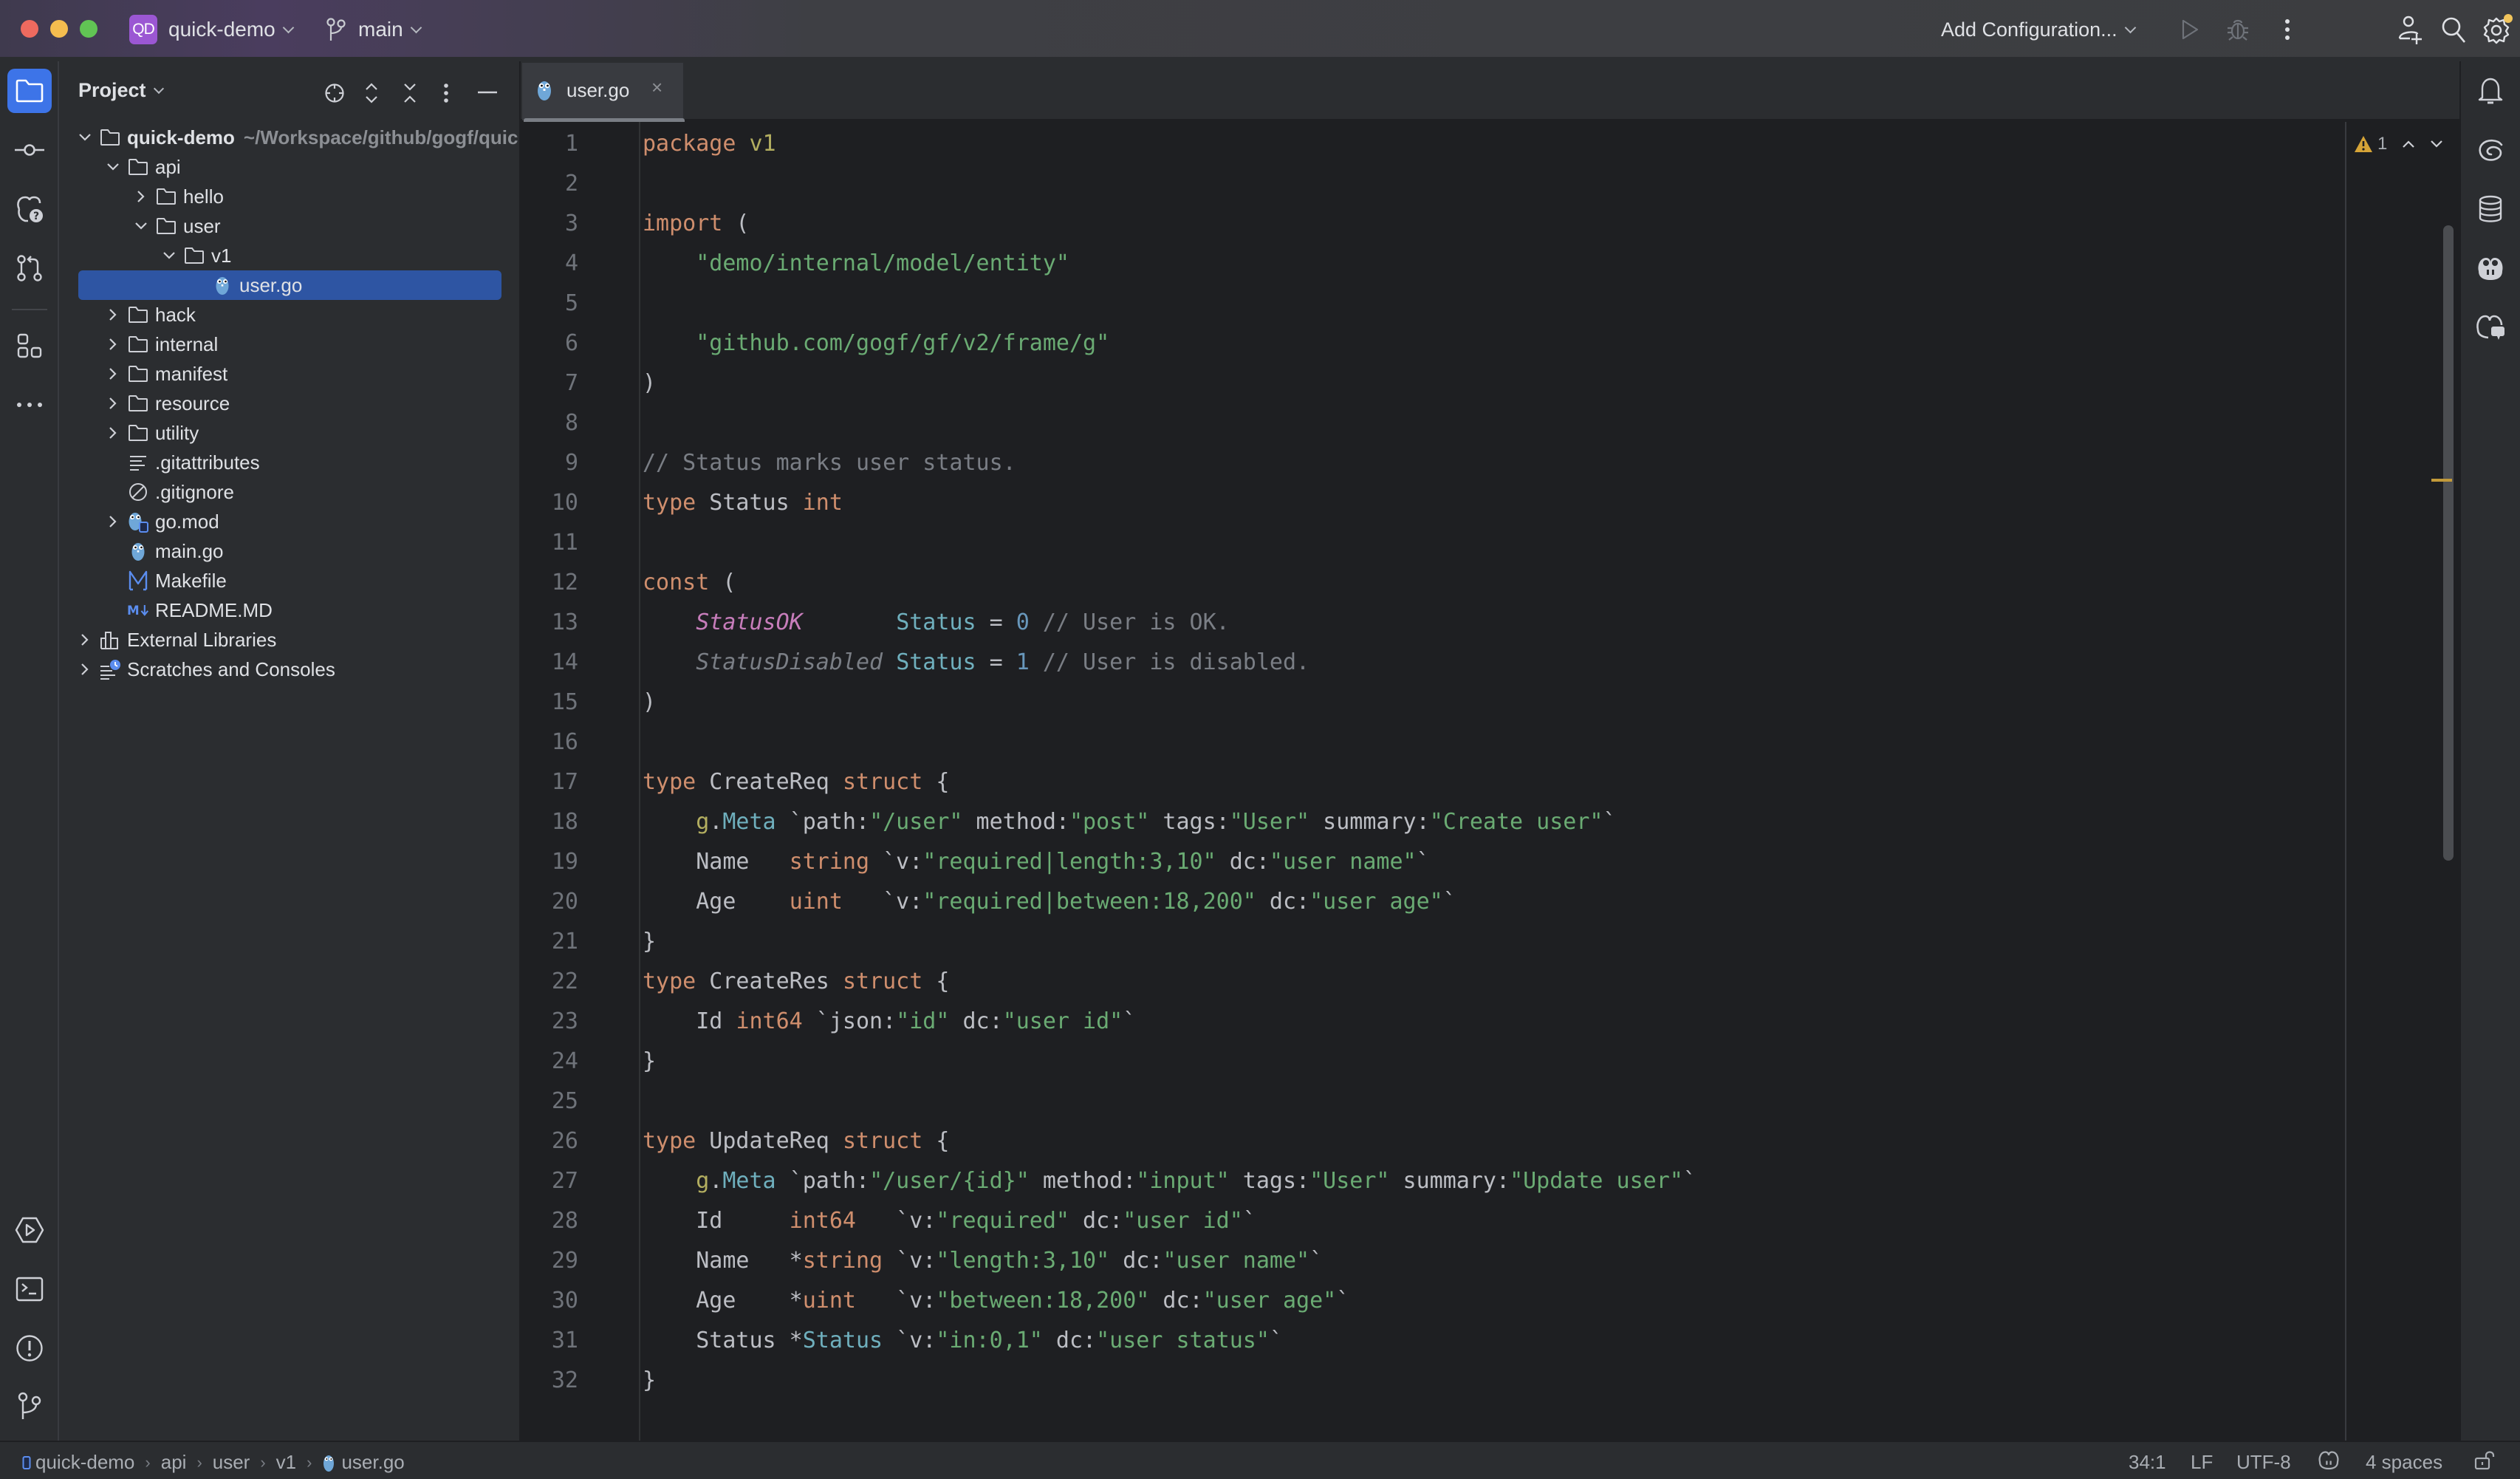  What do you see at coordinates (1433, 383) in the screenshot?
I see `code-line: 7)` at bounding box center [1433, 383].